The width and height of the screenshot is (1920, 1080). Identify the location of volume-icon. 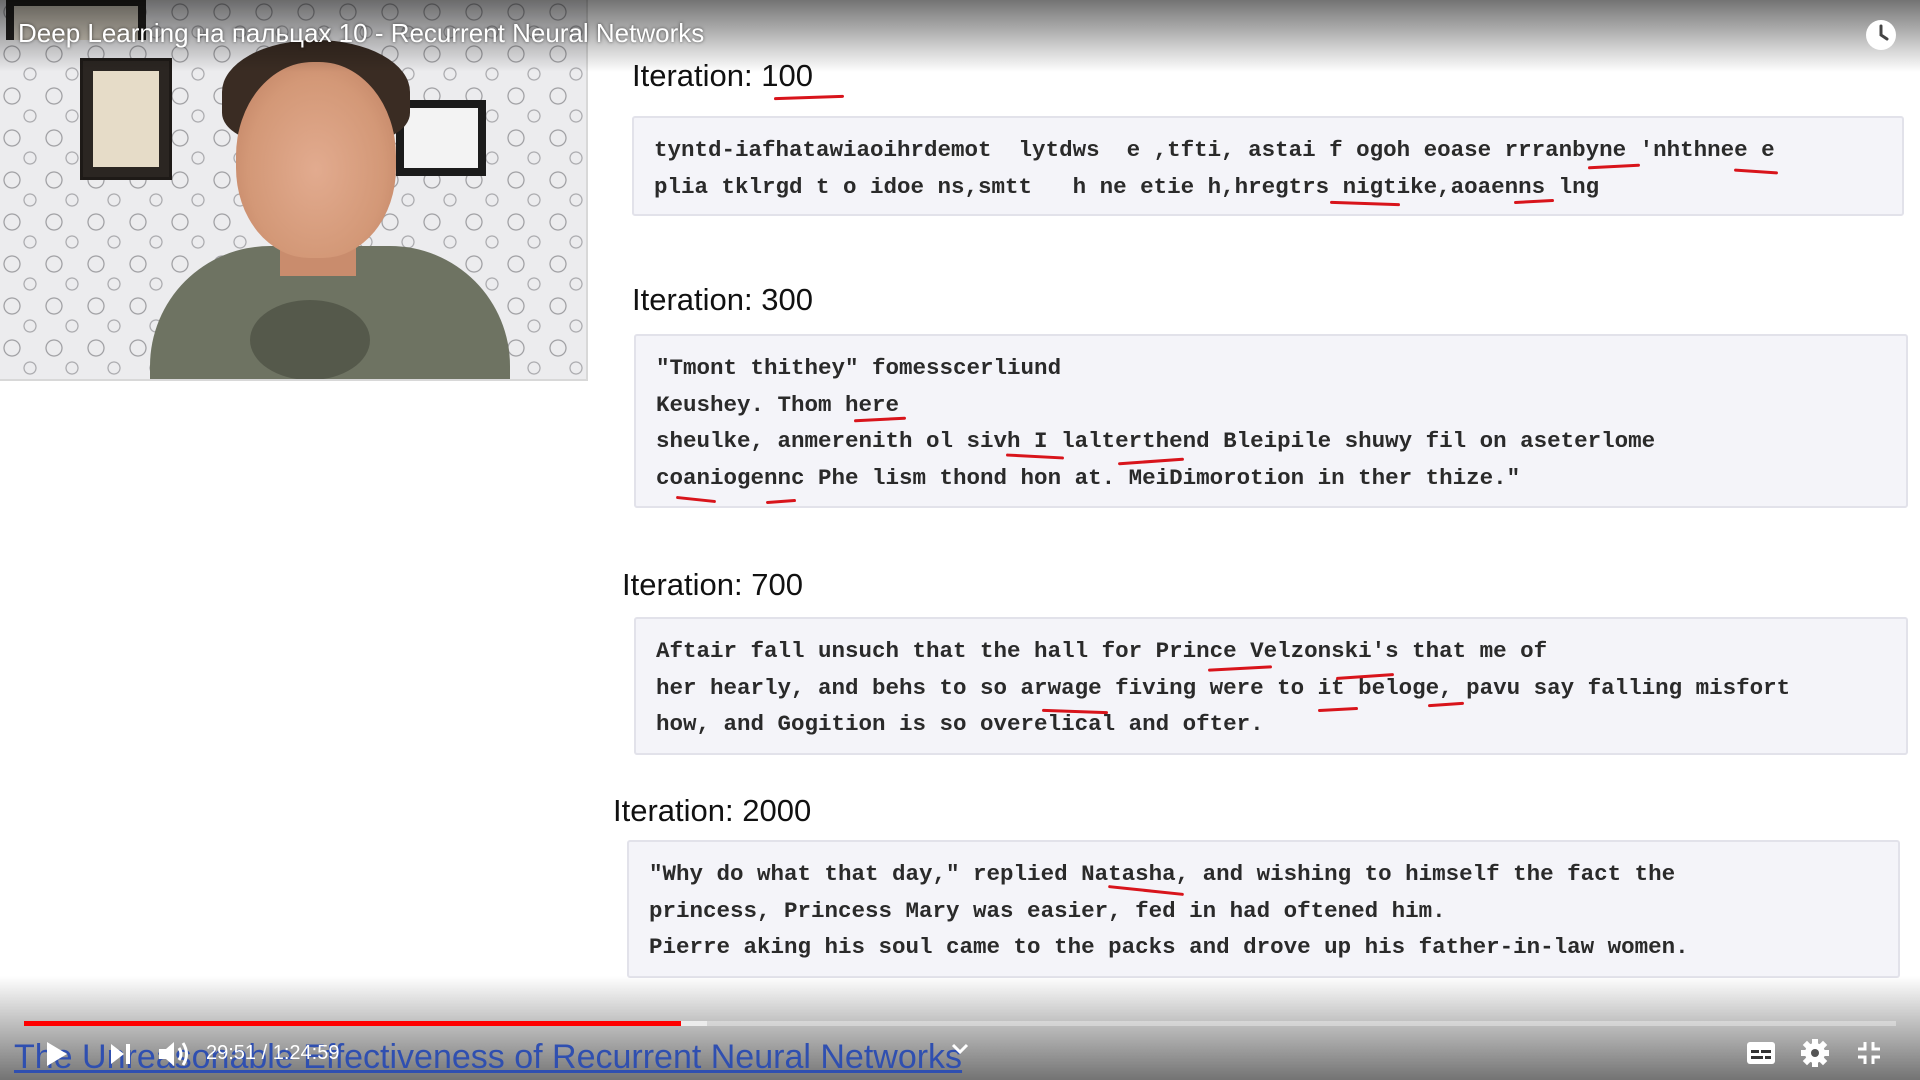
(173, 1054).